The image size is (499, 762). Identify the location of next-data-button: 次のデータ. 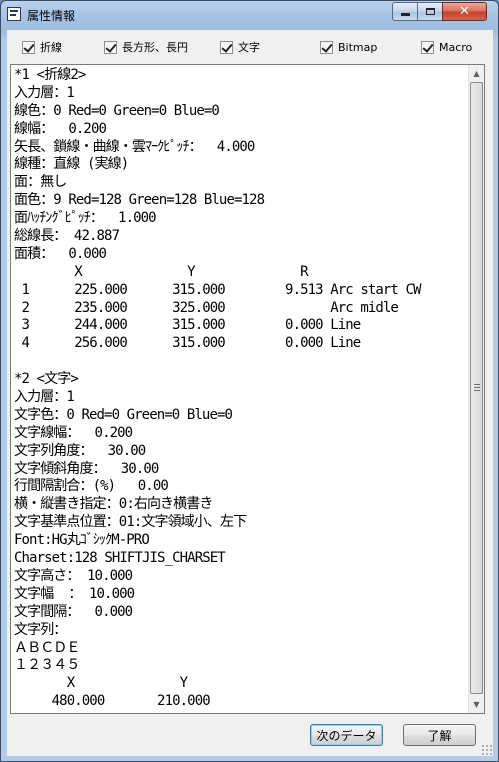
(346, 735).